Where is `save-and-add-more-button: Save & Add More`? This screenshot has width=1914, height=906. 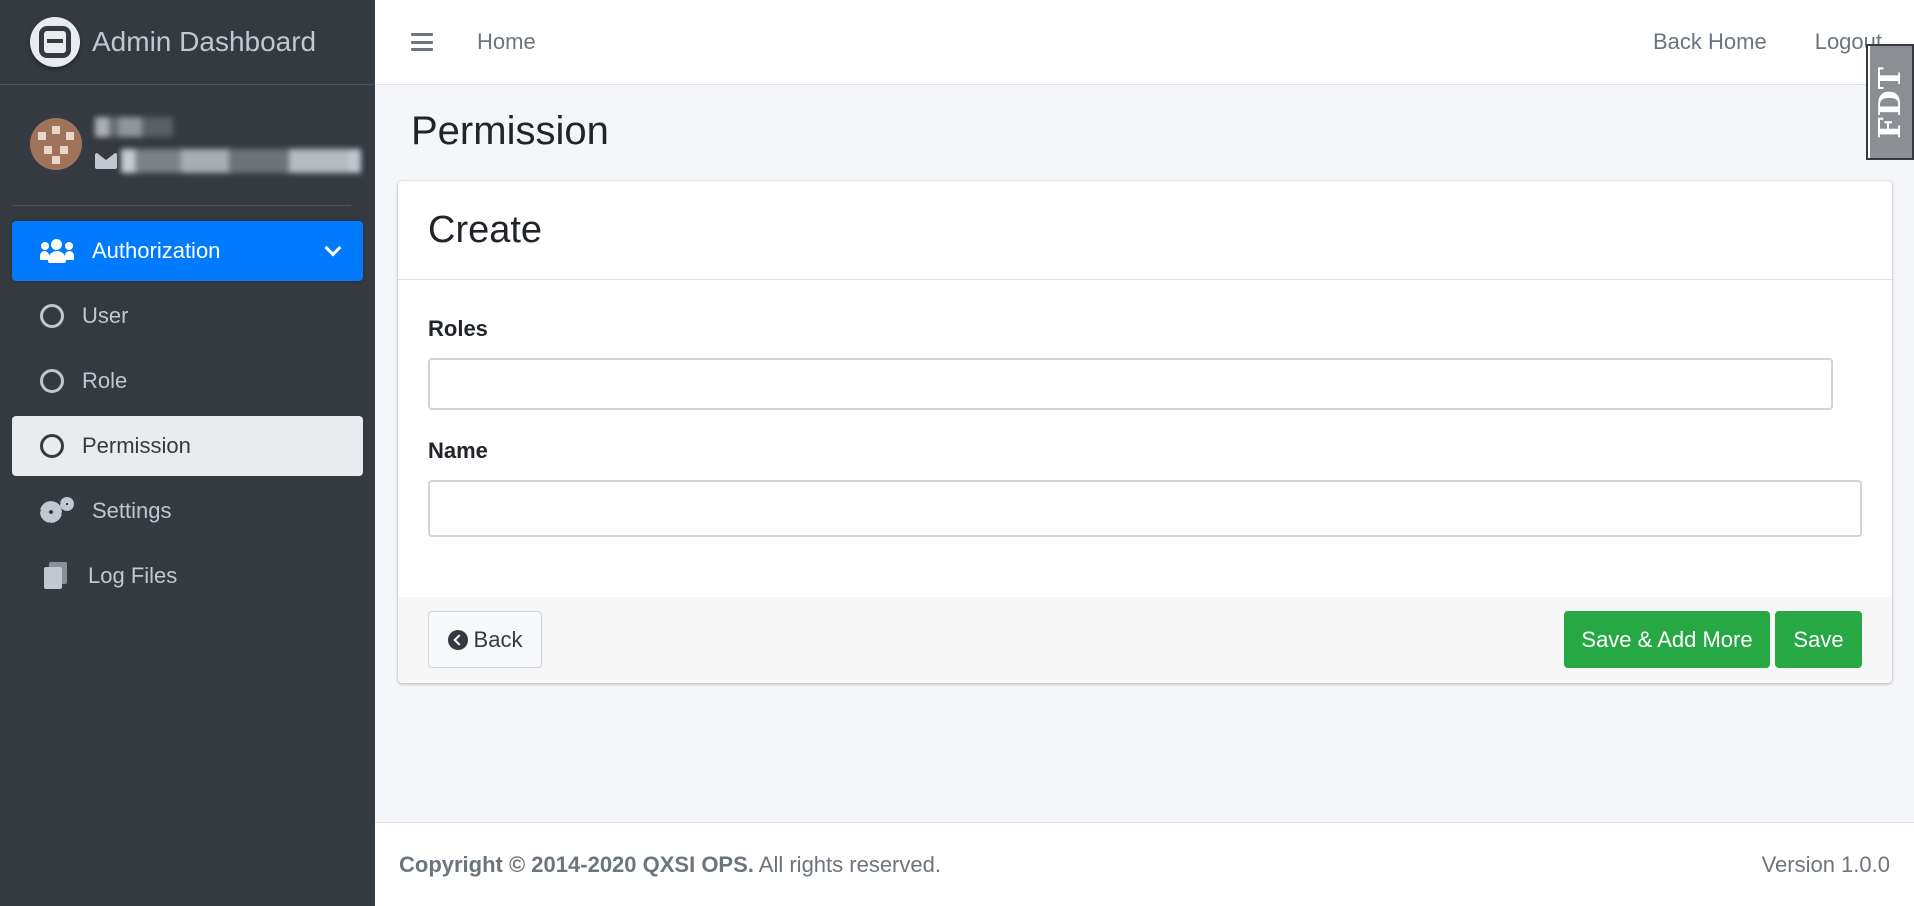 save-and-add-more-button: Save & Add More is located at coordinates (1667, 639).